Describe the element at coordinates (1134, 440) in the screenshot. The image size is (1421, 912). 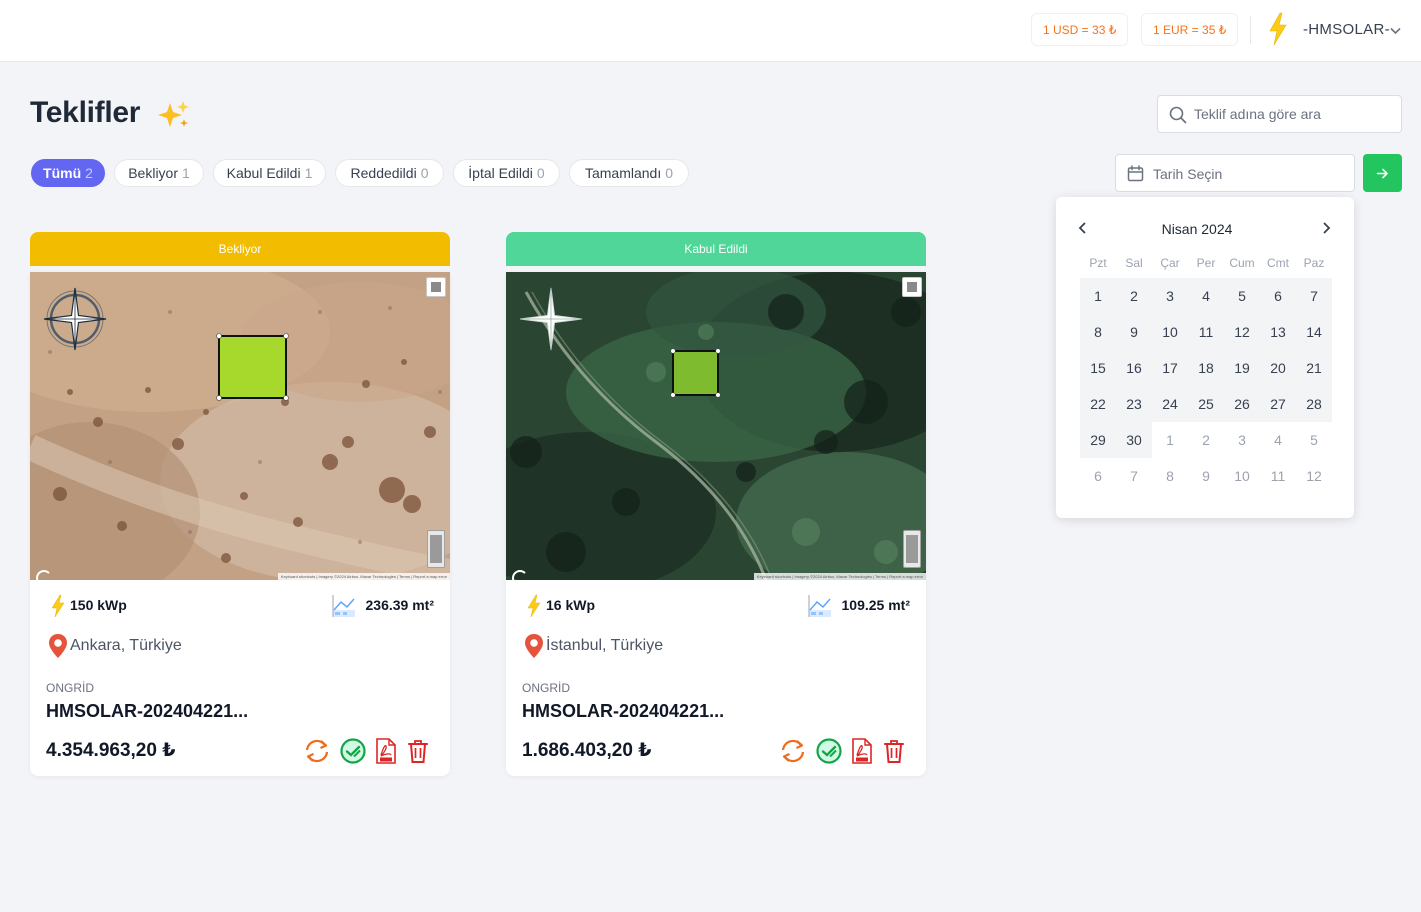
I see `calendar-day: 30` at that location.